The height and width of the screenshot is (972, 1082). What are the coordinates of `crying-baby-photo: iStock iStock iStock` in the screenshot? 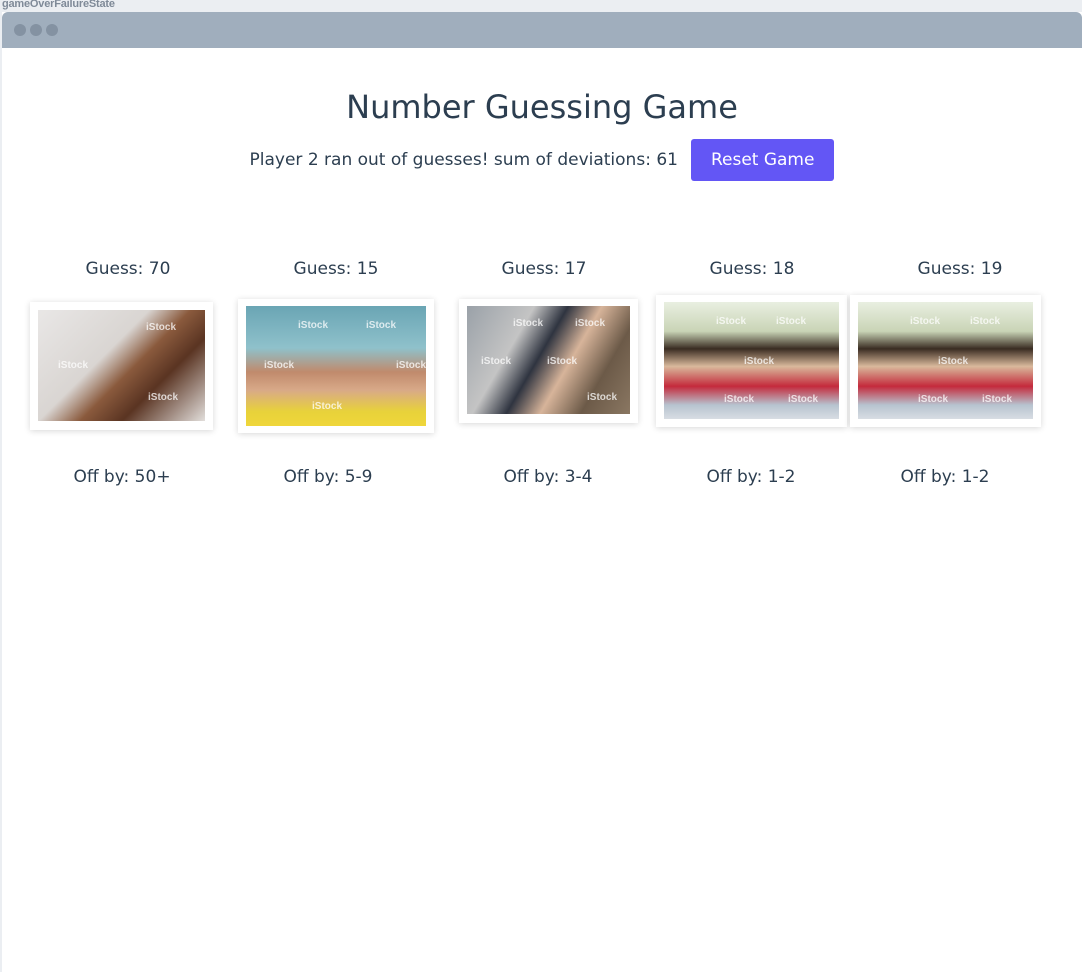 It's located at (121, 365).